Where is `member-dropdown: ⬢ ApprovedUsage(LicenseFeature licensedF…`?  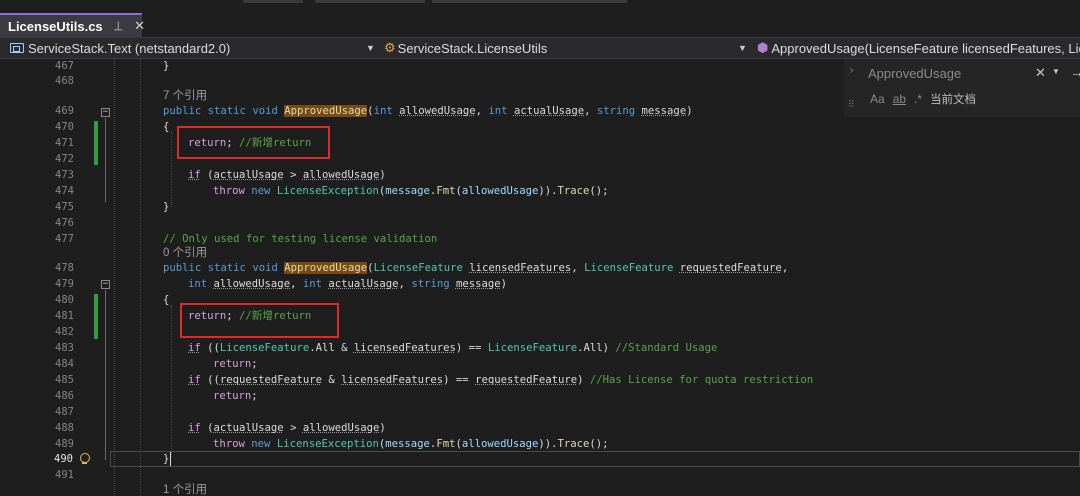
member-dropdown: ⬢ ApprovedUsage(LicenseFeature licensedF… is located at coordinates (918, 48).